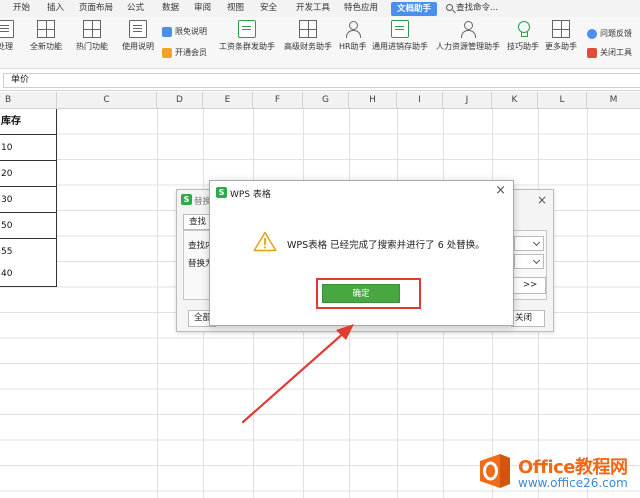 This screenshot has width=640, height=498. Describe the element at coordinates (297, 374) in the screenshot. I see `annotation-arrow` at that location.